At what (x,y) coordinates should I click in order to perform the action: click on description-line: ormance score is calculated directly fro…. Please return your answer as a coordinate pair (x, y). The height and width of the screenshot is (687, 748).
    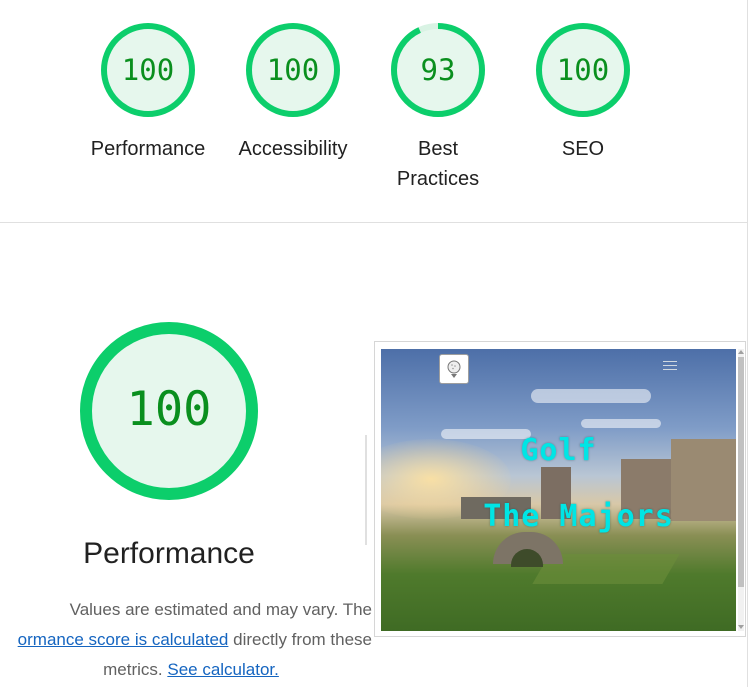
    Looking at the image, I should click on (186, 640).